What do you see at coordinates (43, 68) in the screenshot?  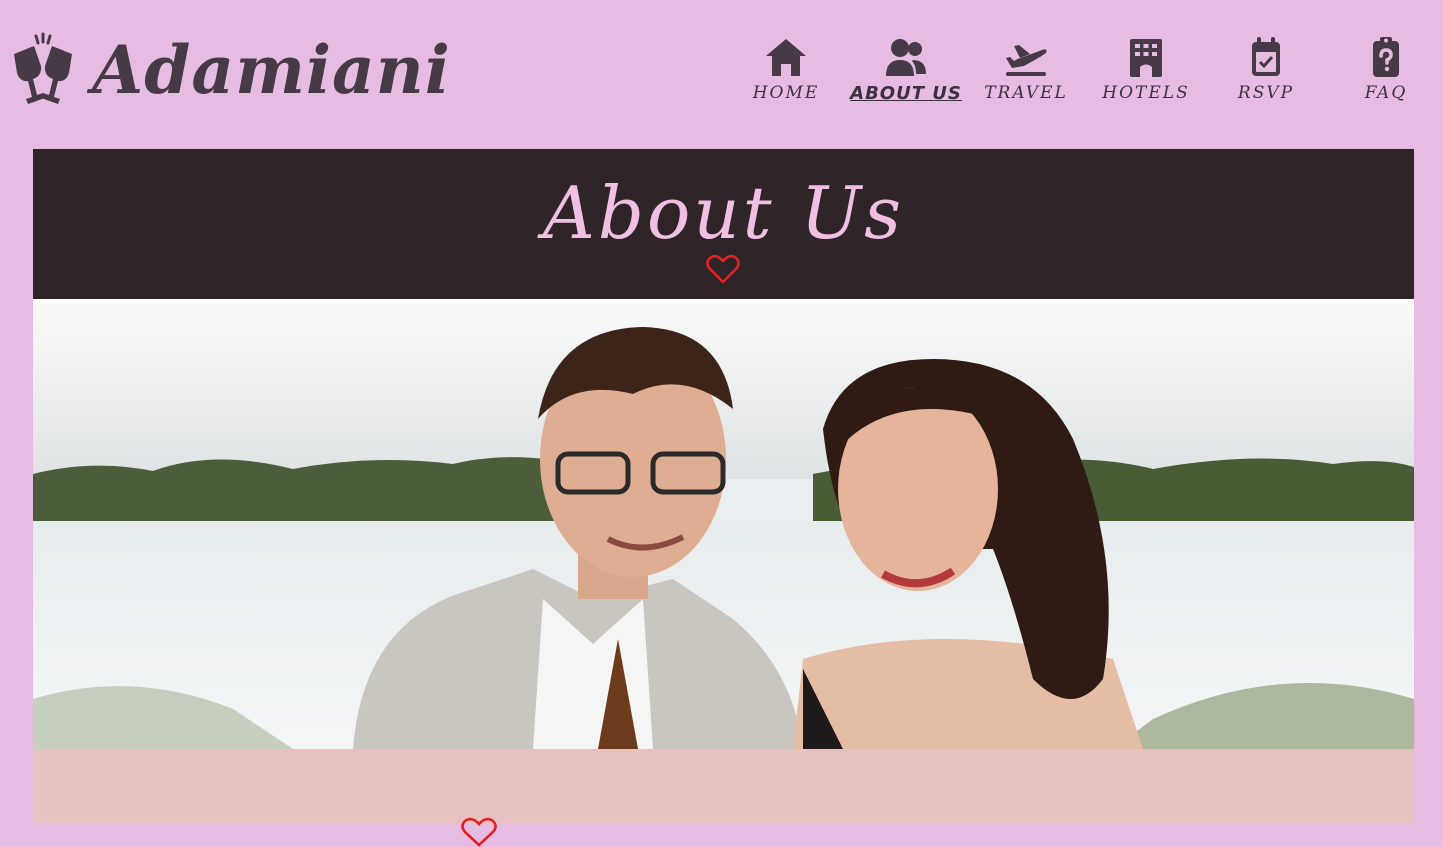 I see `champagne-glasses-icon` at bounding box center [43, 68].